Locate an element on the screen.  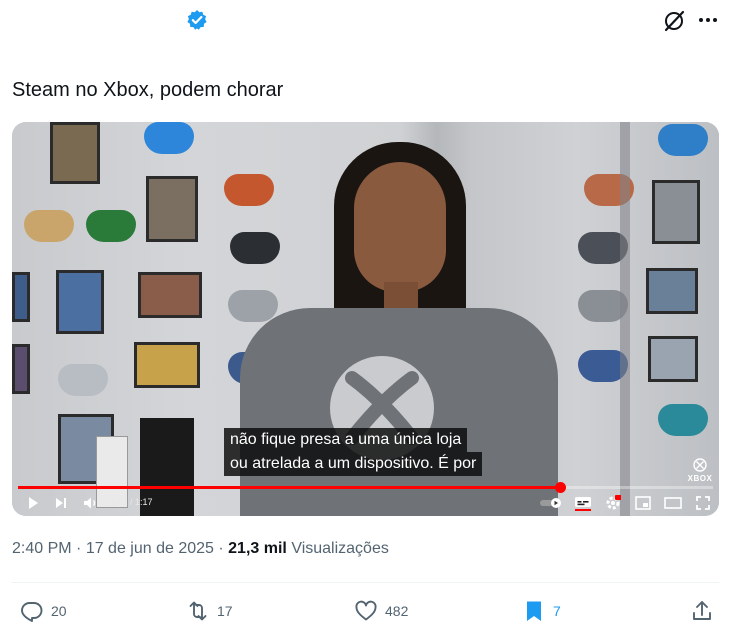
views-label: Visualizações is located at coordinates (340, 548).